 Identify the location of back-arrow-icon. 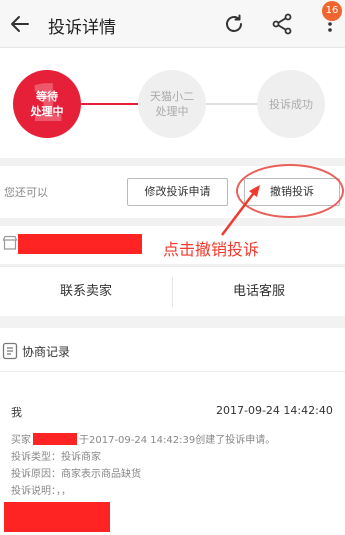
(20, 24).